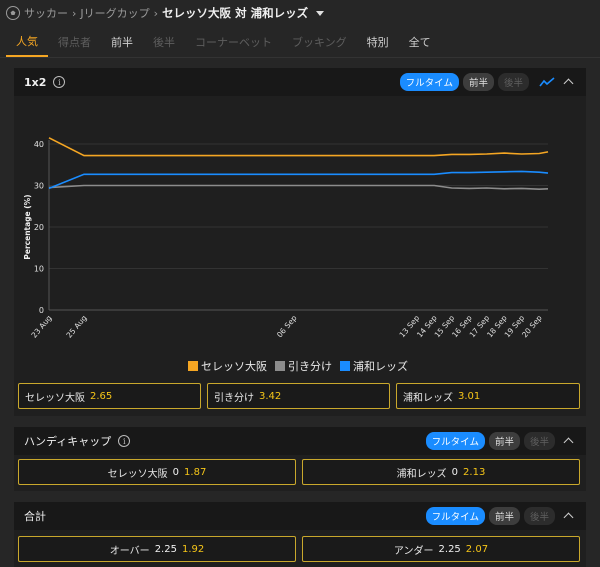  I want to click on tab-1: 得点者, so click(74, 42).